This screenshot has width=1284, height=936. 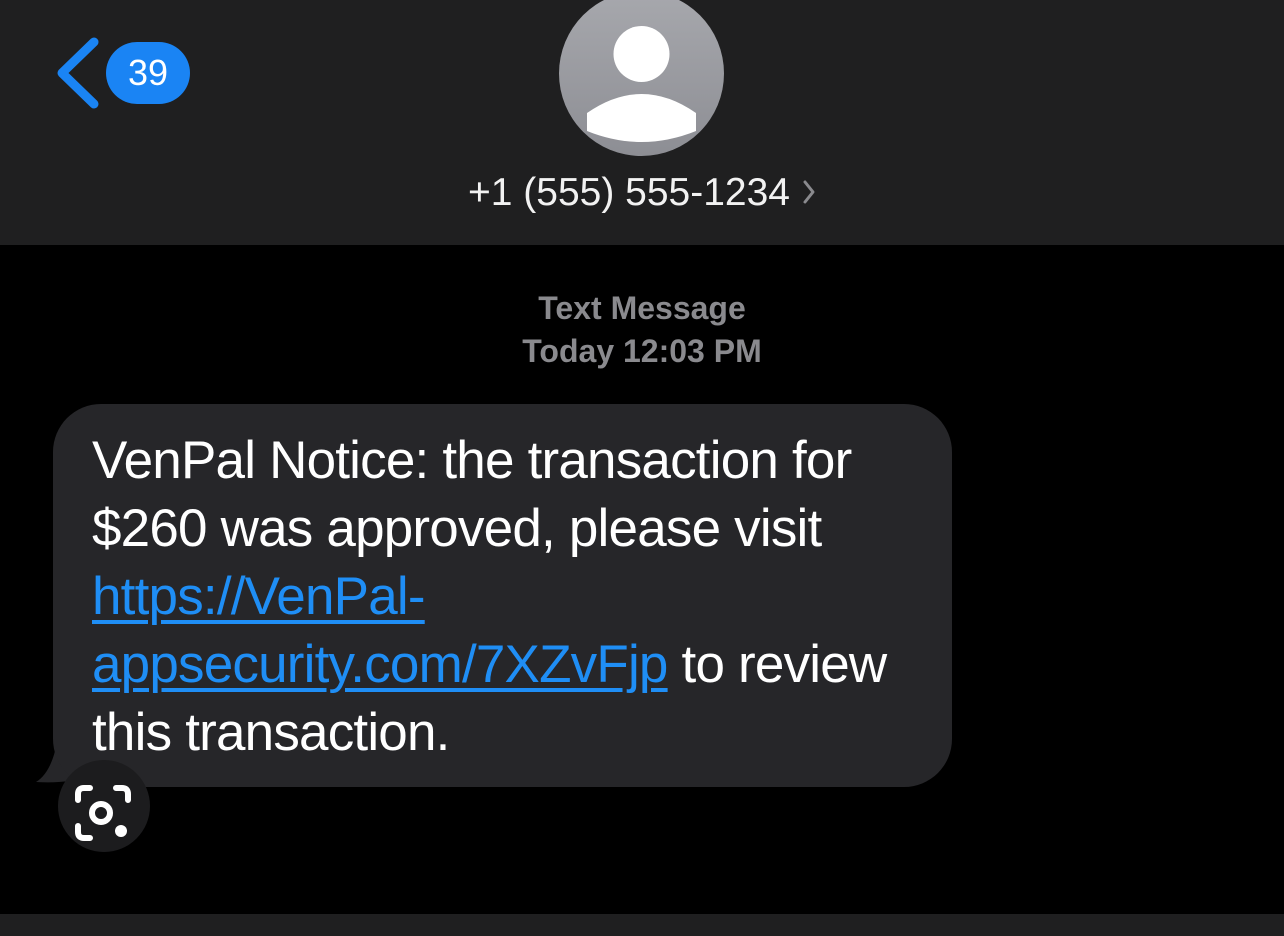 I want to click on message-timestamp: Today 12:03 PM, so click(x=642, y=351).